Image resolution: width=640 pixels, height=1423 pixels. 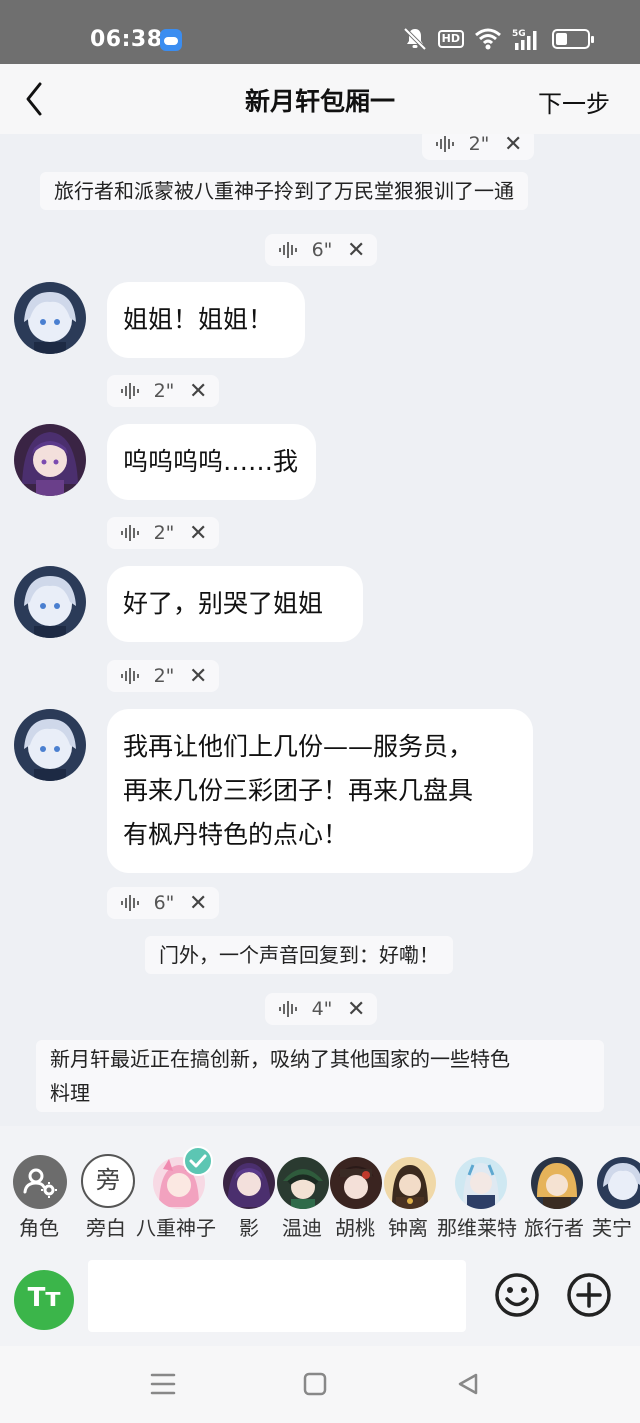 I want to click on text-style-label: Tт, so click(x=44, y=1298).